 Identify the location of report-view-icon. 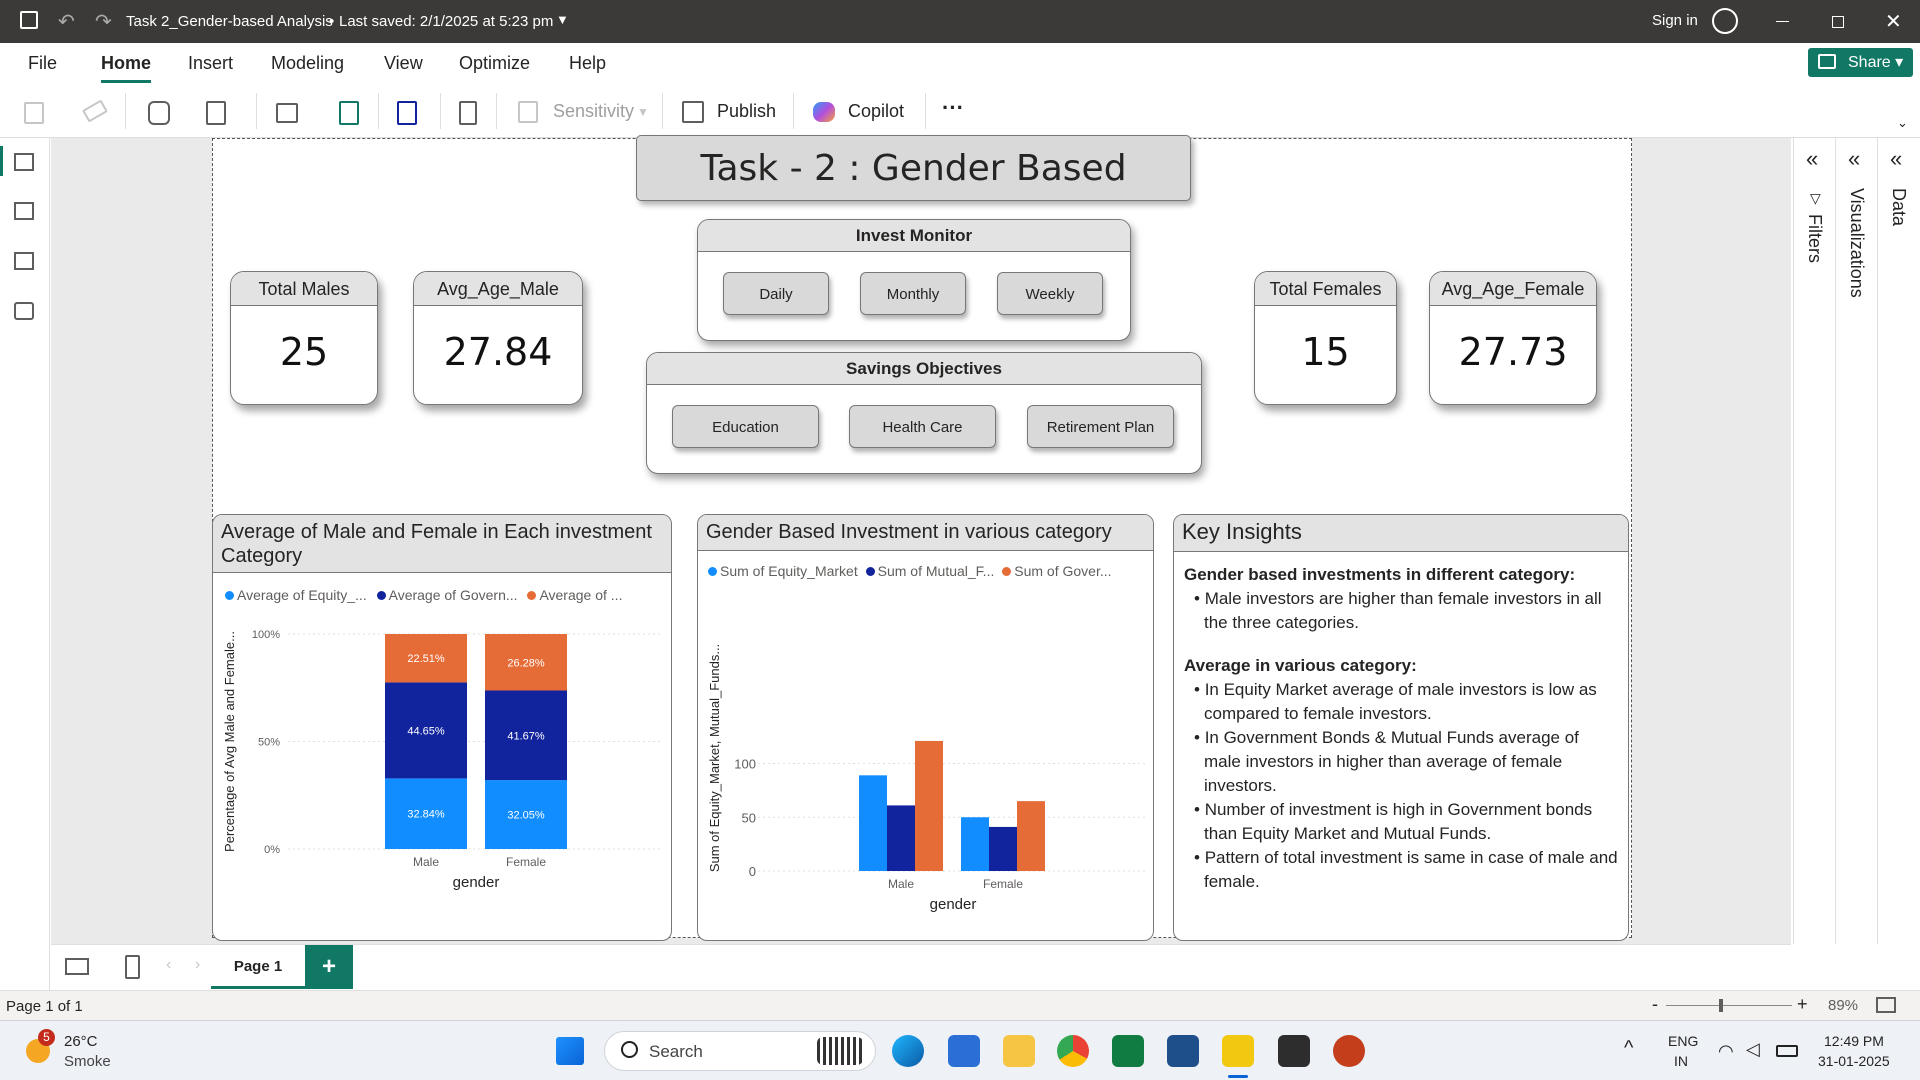
(24, 162).